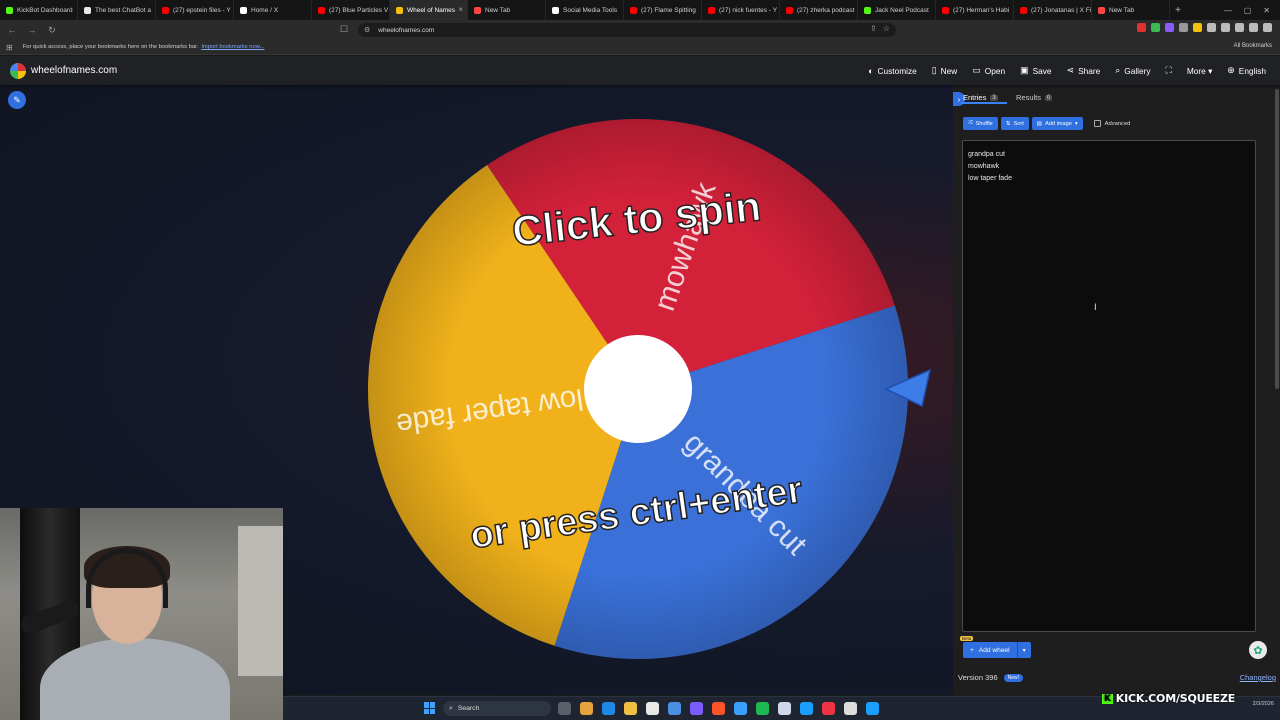  What do you see at coordinates (17, 100) in the screenshot?
I see `edit-wheel-icon: ✎` at bounding box center [17, 100].